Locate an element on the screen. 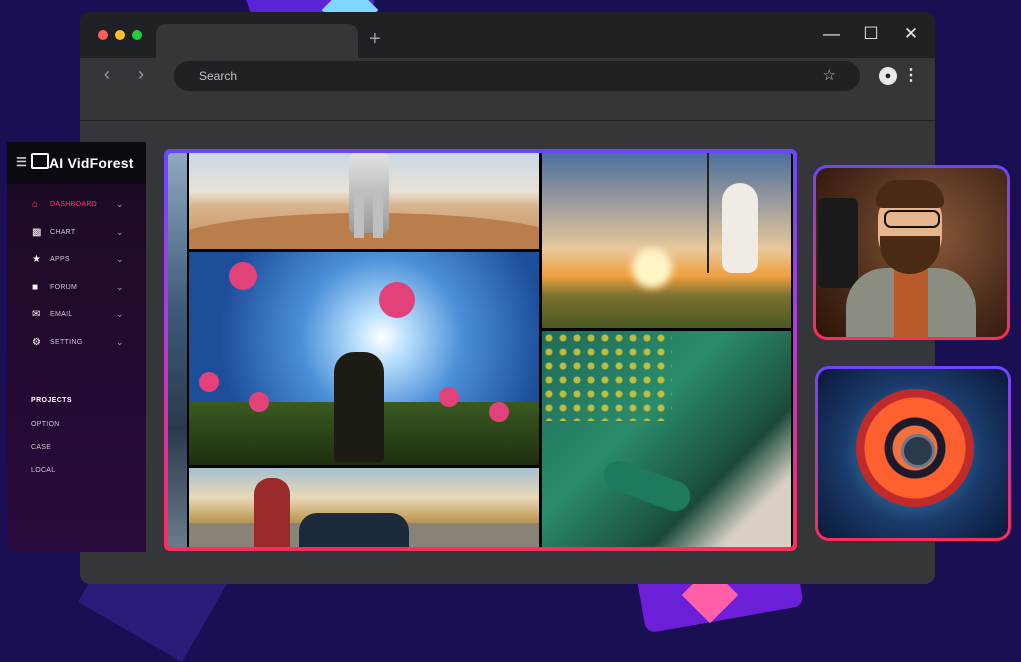 The image size is (1021, 662). hamburger-icon: ☰ is located at coordinates (21, 162).